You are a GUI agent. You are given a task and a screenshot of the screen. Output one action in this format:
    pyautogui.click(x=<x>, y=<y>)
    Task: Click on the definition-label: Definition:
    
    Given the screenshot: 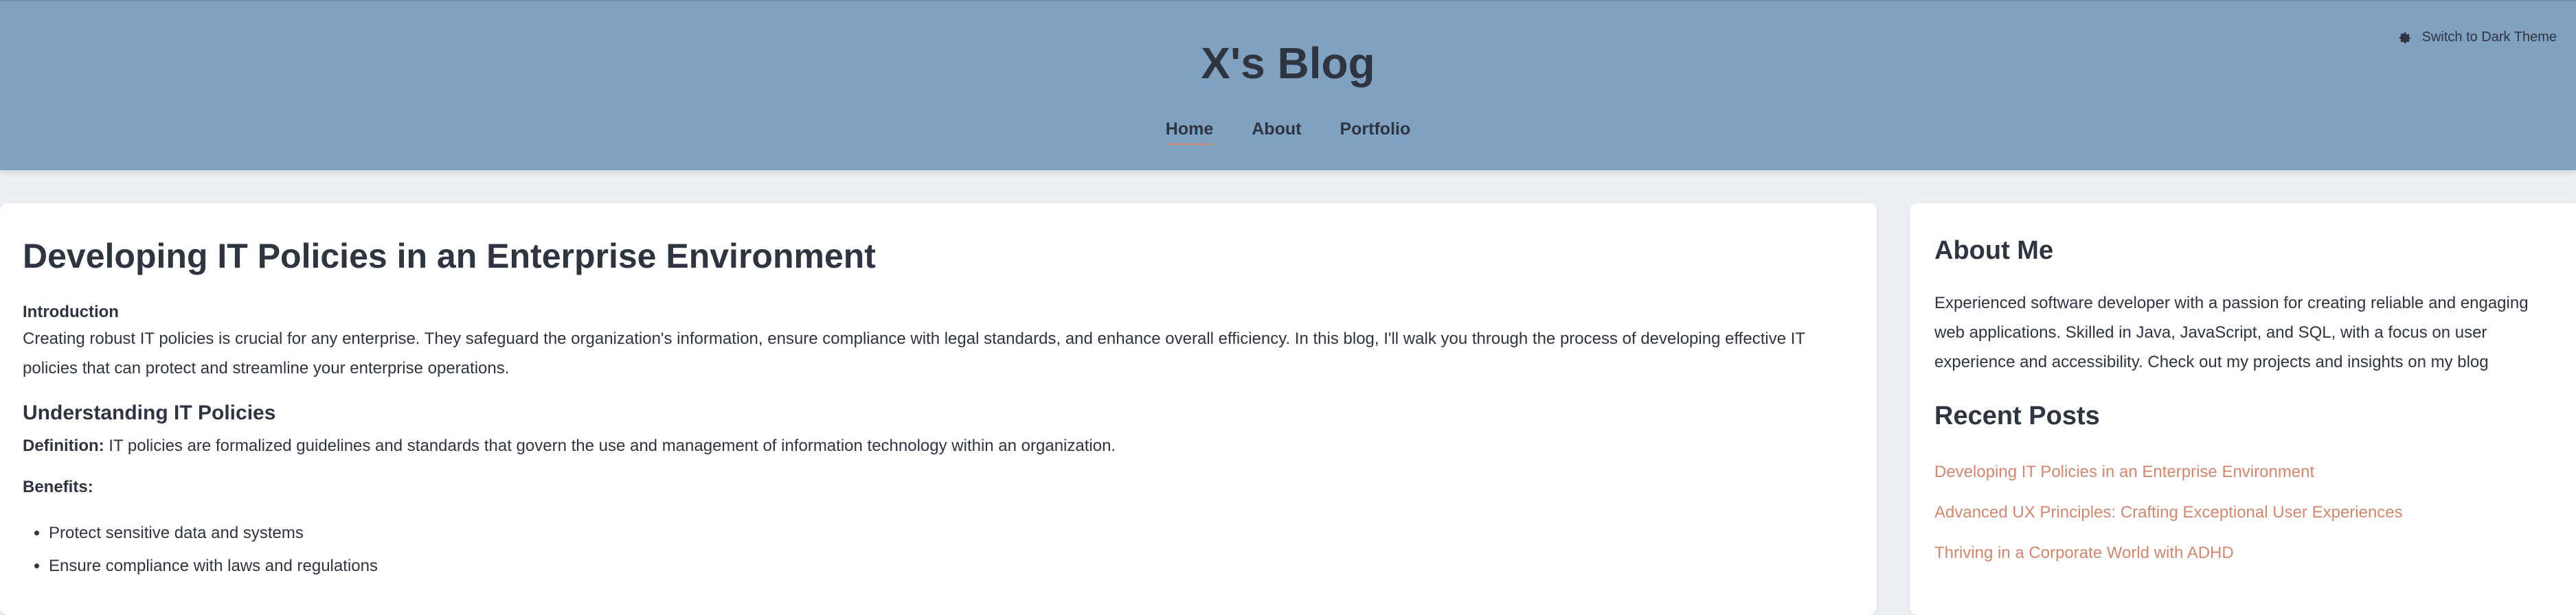 What is the action you would take?
    pyautogui.click(x=63, y=446)
    